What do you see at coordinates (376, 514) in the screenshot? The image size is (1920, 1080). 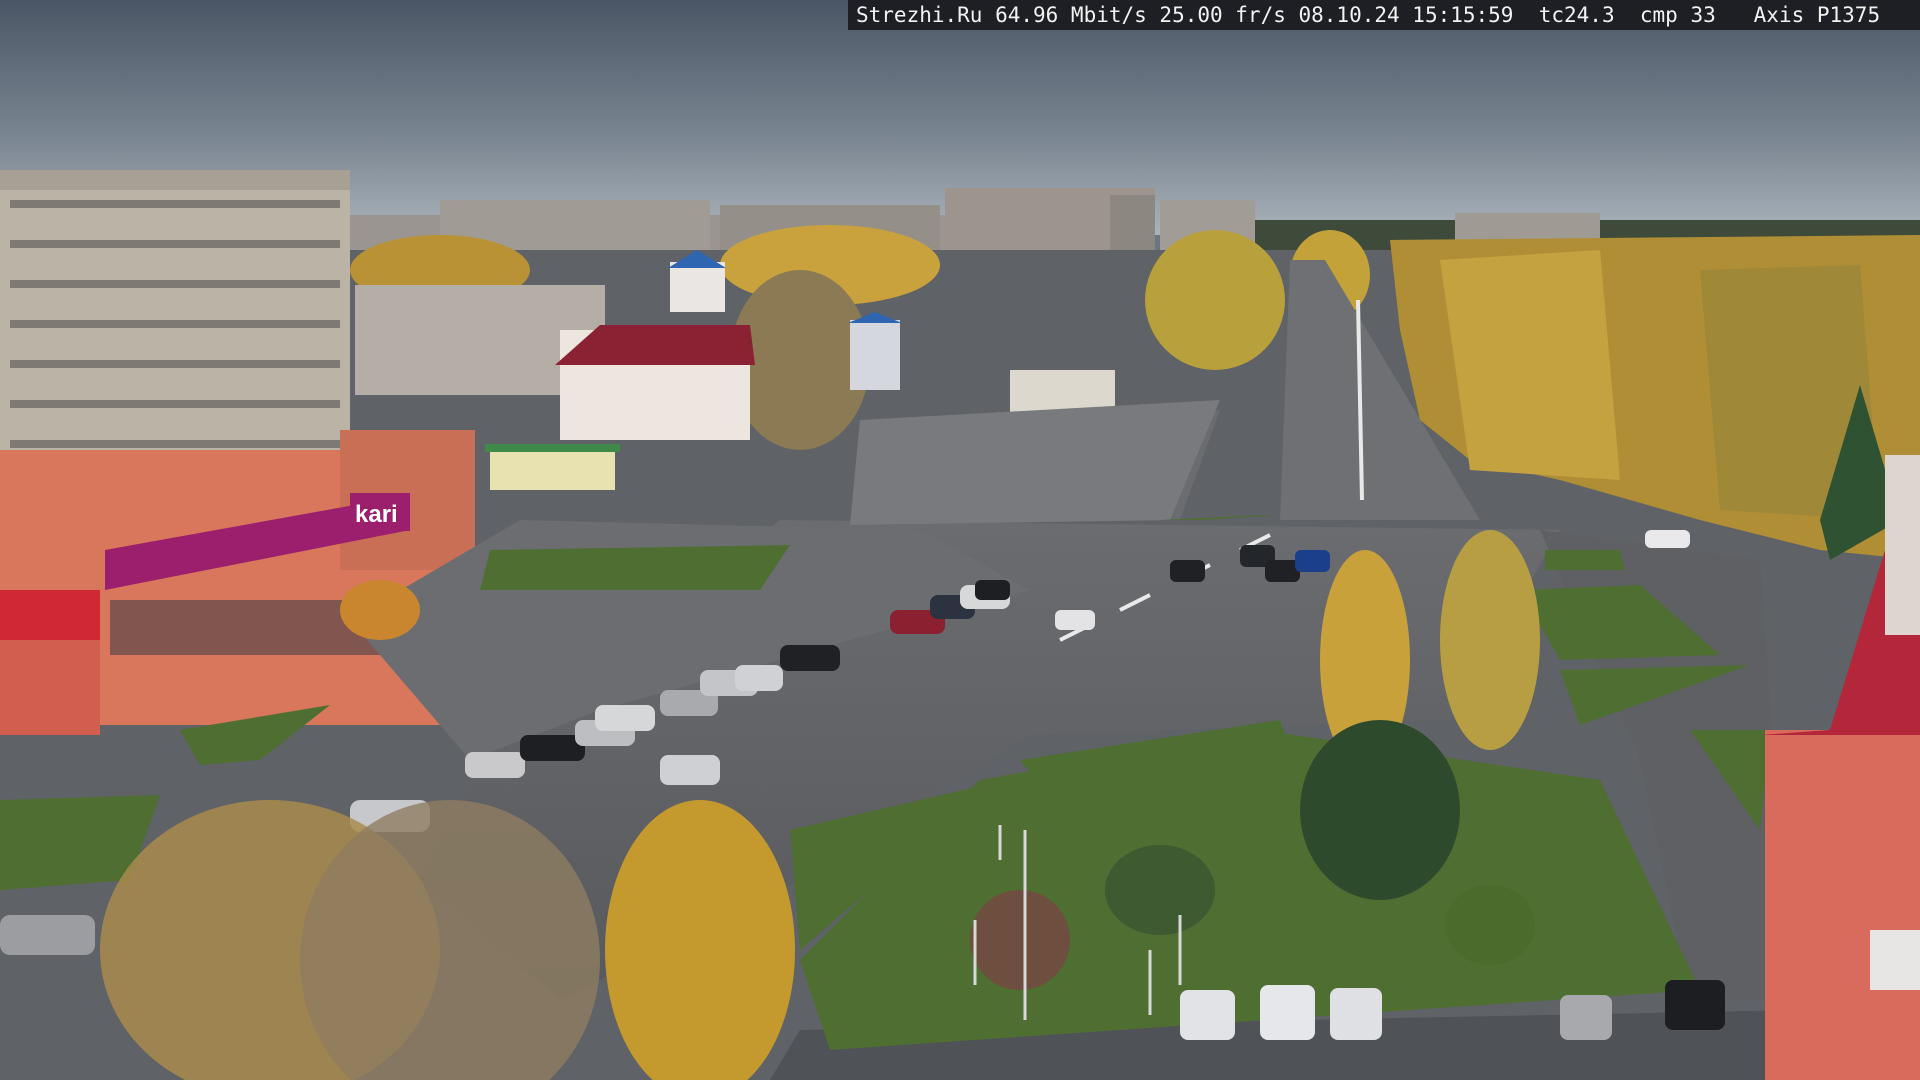 I see `store-sign-text: kari` at bounding box center [376, 514].